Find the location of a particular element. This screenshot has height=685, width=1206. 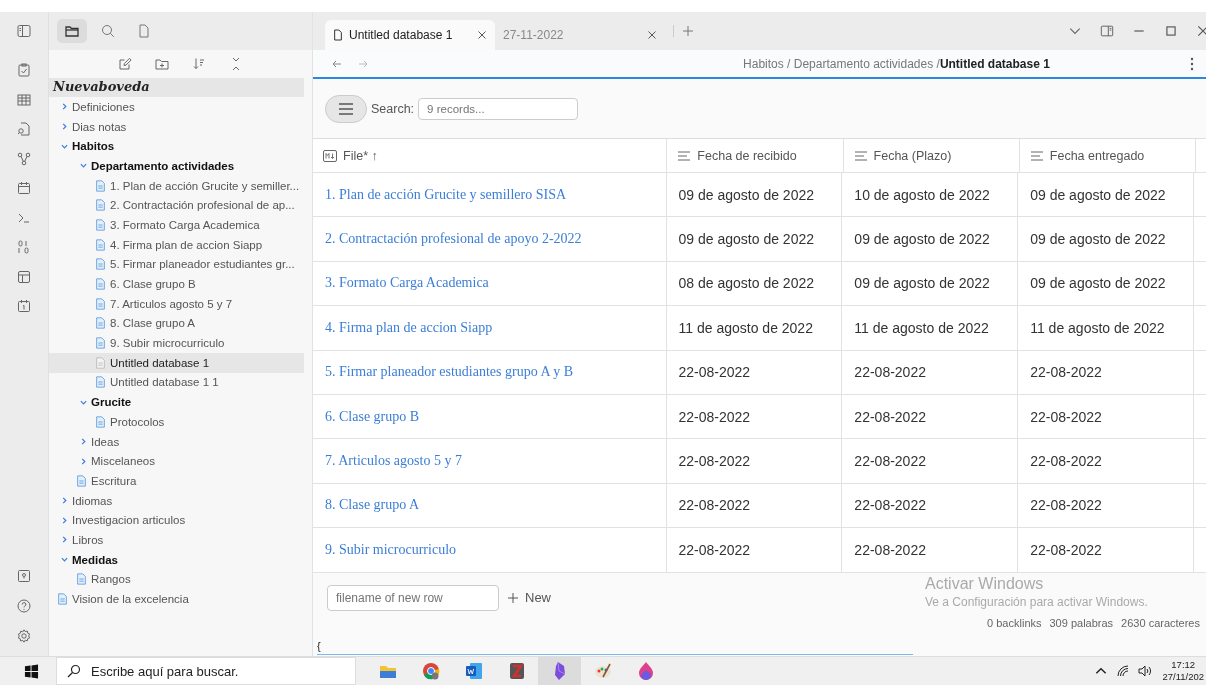

calendar-icon is located at coordinates (24, 188).